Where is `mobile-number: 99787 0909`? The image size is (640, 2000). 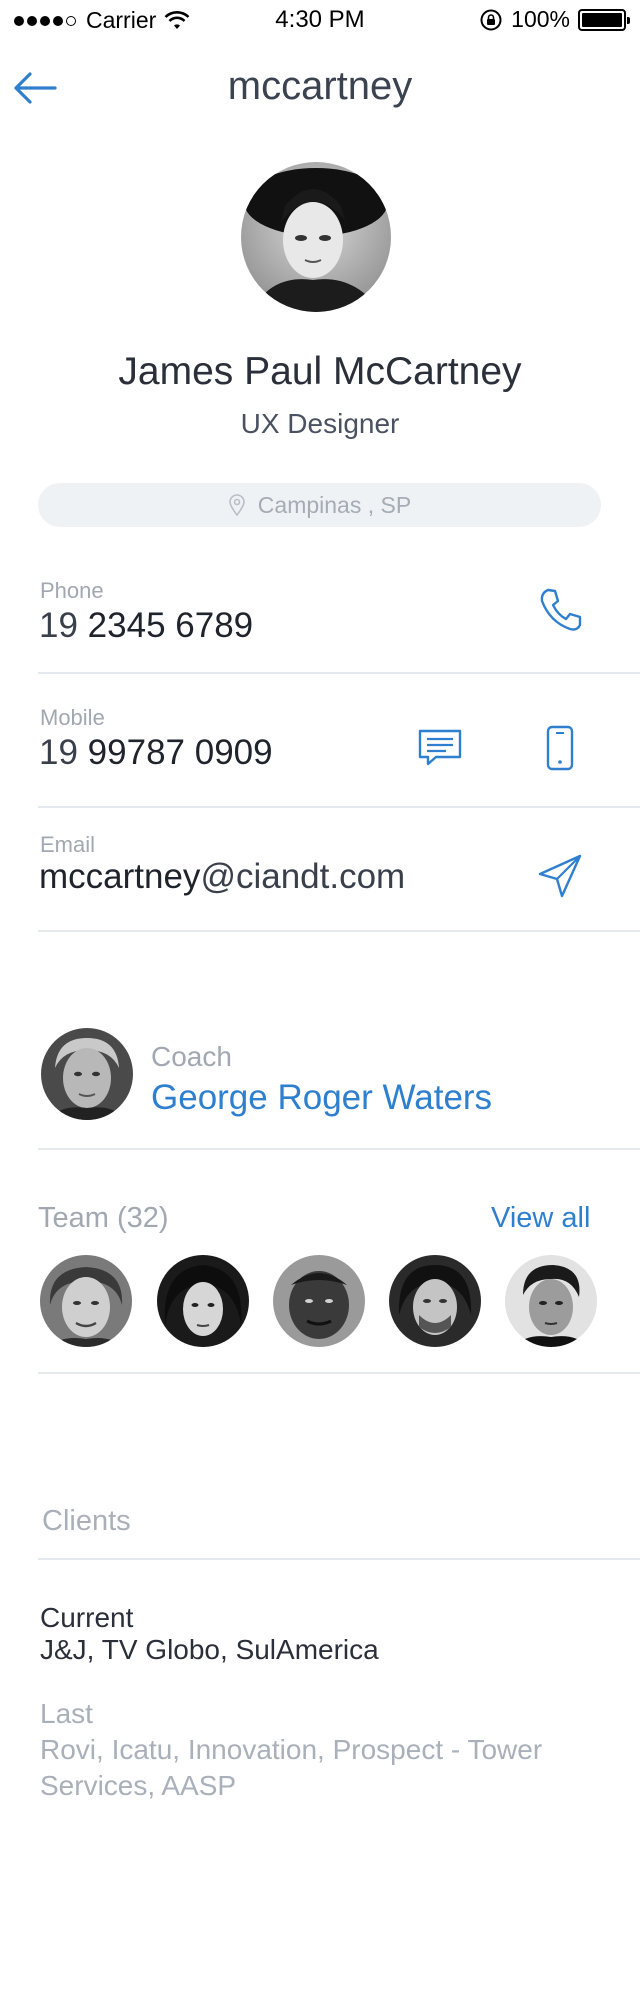
mobile-number: 99787 0909 is located at coordinates (180, 752).